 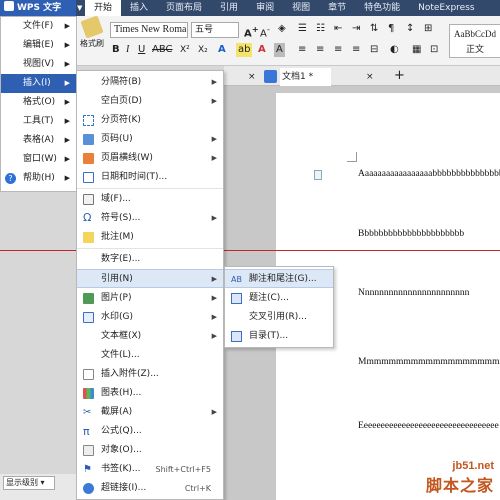 What do you see at coordinates (38, 178) in the screenshot?
I see `menu-help: ? 帮助(H) ▶` at bounding box center [38, 178].